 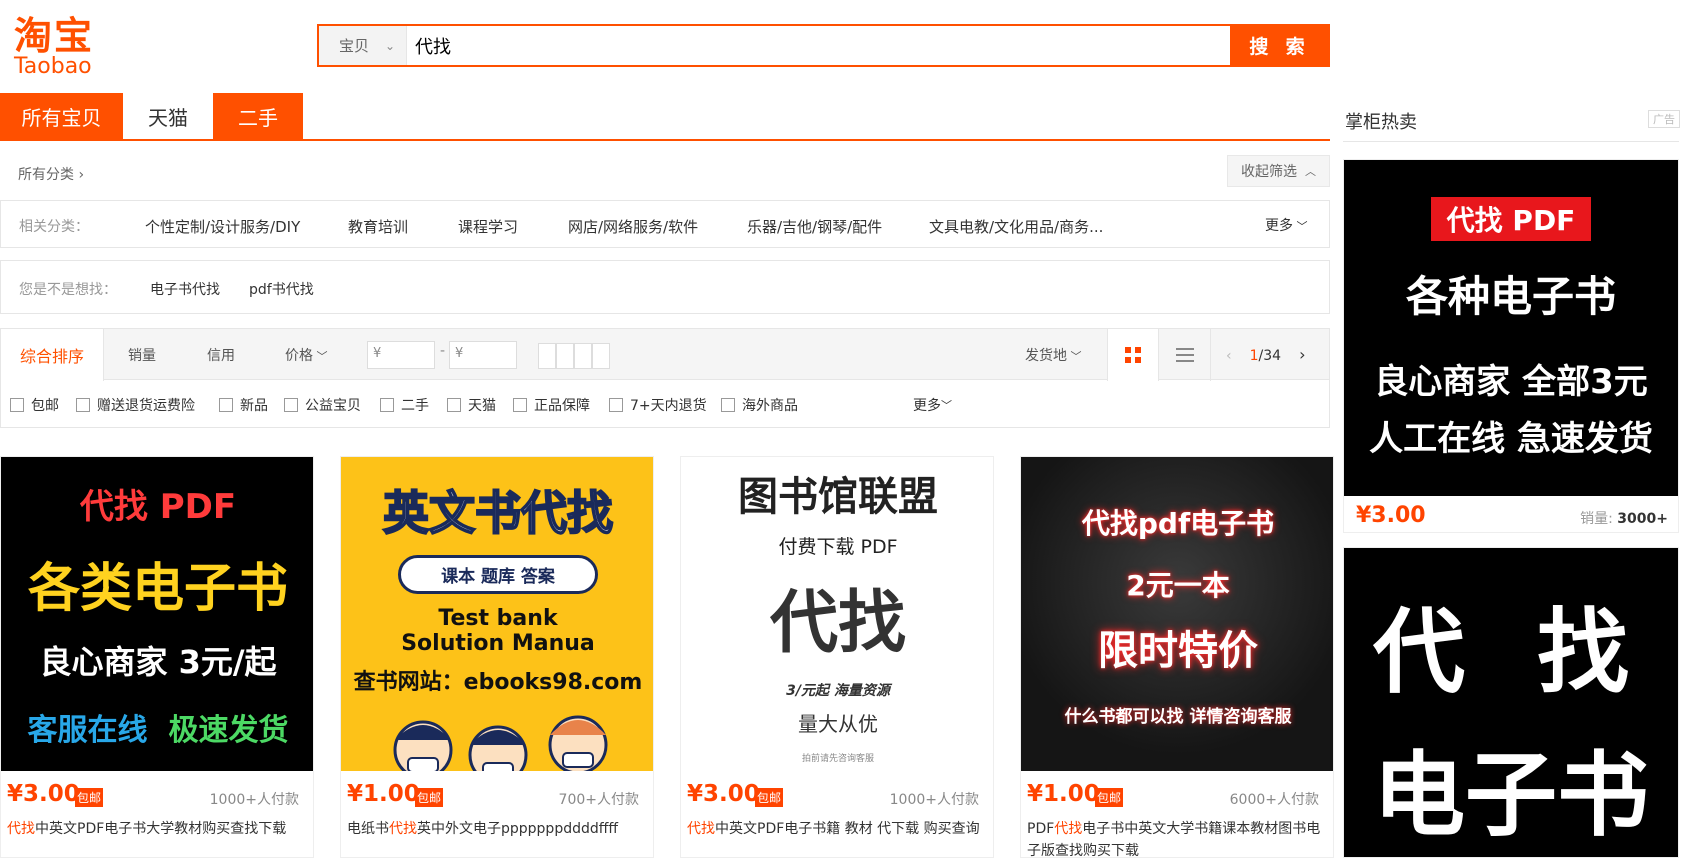 I want to click on related-more-button: 更多 ﹀, so click(x=1286, y=225).